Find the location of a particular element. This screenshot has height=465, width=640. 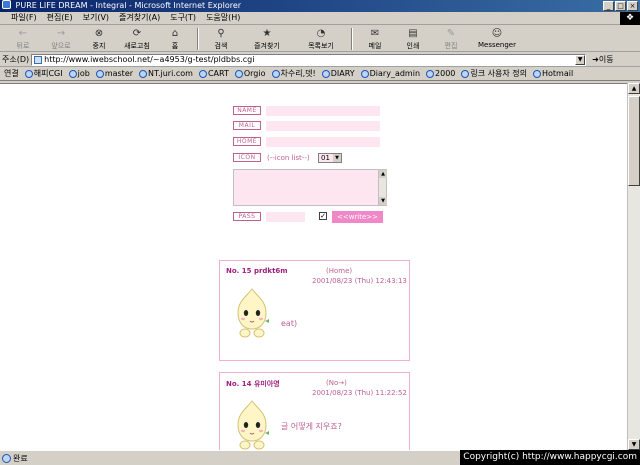

ie-status-icon is located at coordinates (6, 458).